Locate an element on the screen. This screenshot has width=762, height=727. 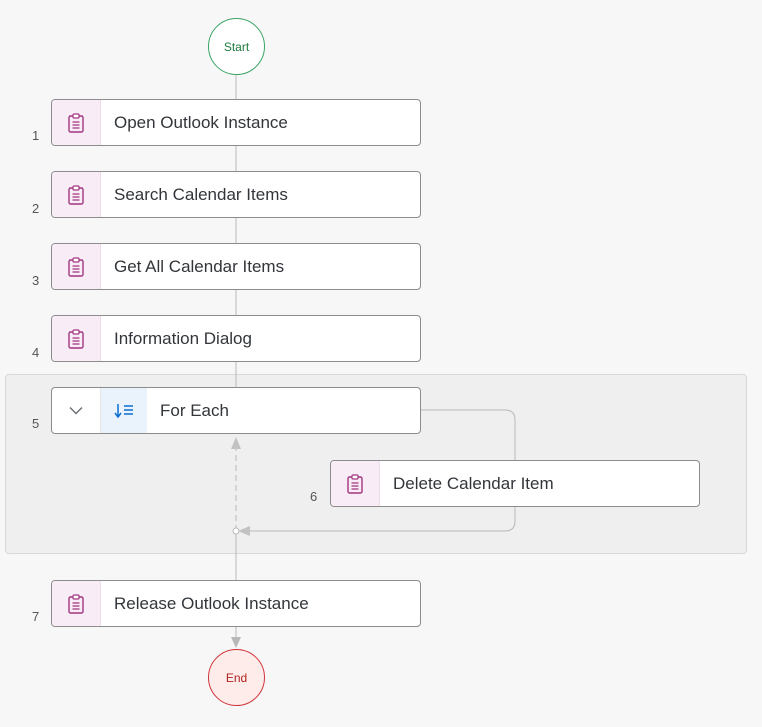
end-node: End is located at coordinates (236, 677).